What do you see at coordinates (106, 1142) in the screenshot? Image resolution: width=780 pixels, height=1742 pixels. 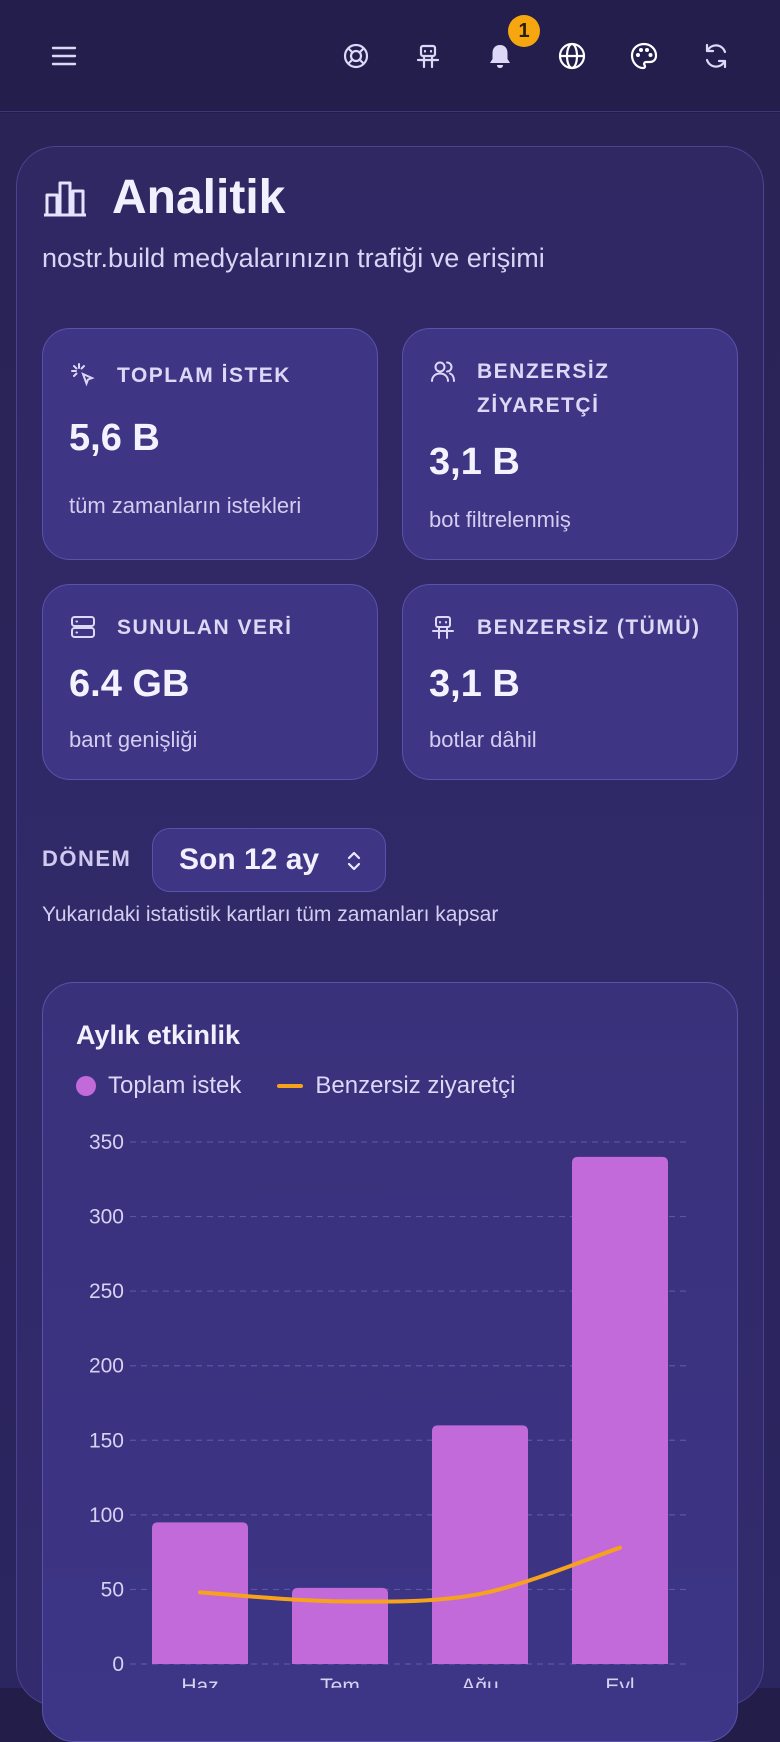 I see `y-tick-label: 350` at bounding box center [106, 1142].